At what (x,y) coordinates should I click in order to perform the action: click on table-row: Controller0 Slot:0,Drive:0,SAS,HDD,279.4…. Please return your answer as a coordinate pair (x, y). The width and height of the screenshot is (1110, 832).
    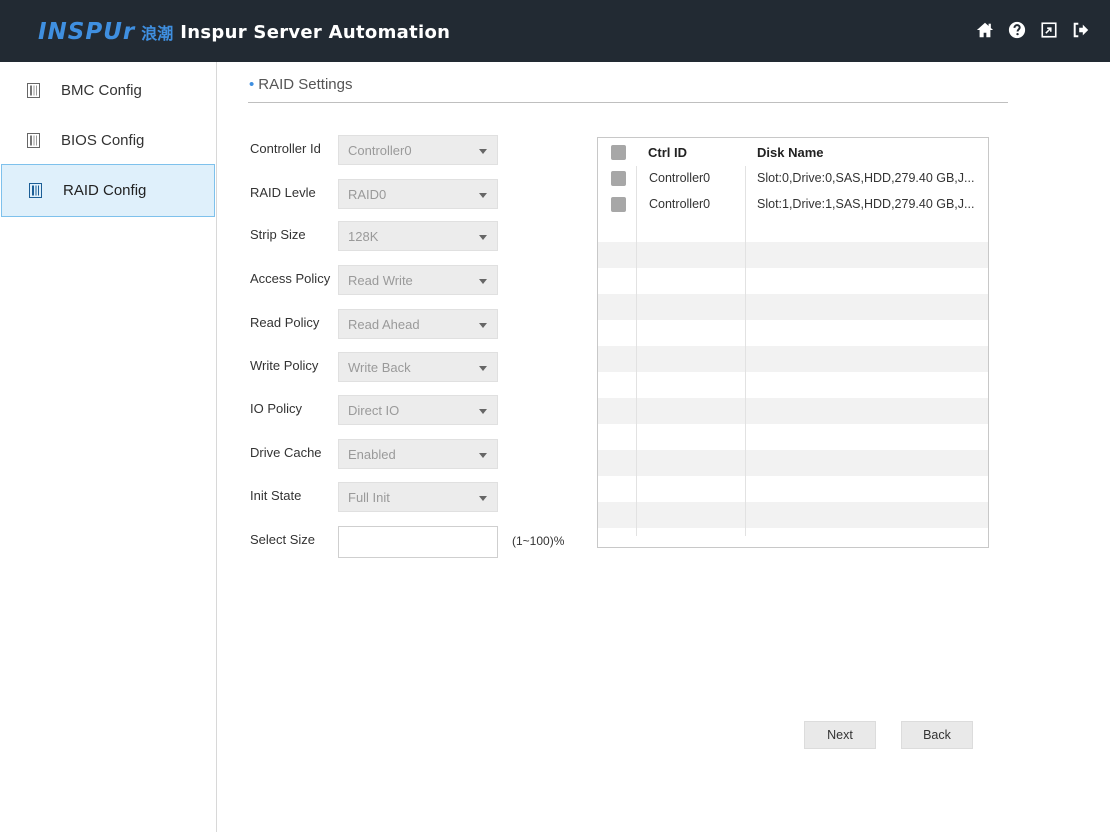
    Looking at the image, I should click on (793, 179).